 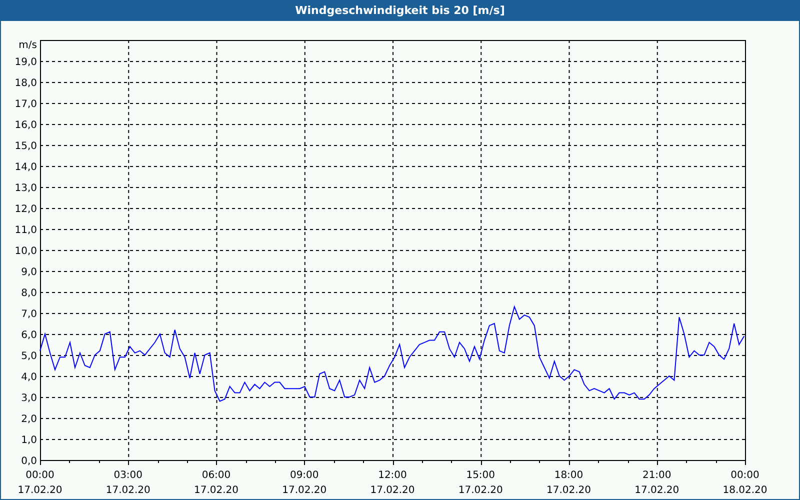 I want to click on y-axis-label: 15,0, so click(x=25, y=146).